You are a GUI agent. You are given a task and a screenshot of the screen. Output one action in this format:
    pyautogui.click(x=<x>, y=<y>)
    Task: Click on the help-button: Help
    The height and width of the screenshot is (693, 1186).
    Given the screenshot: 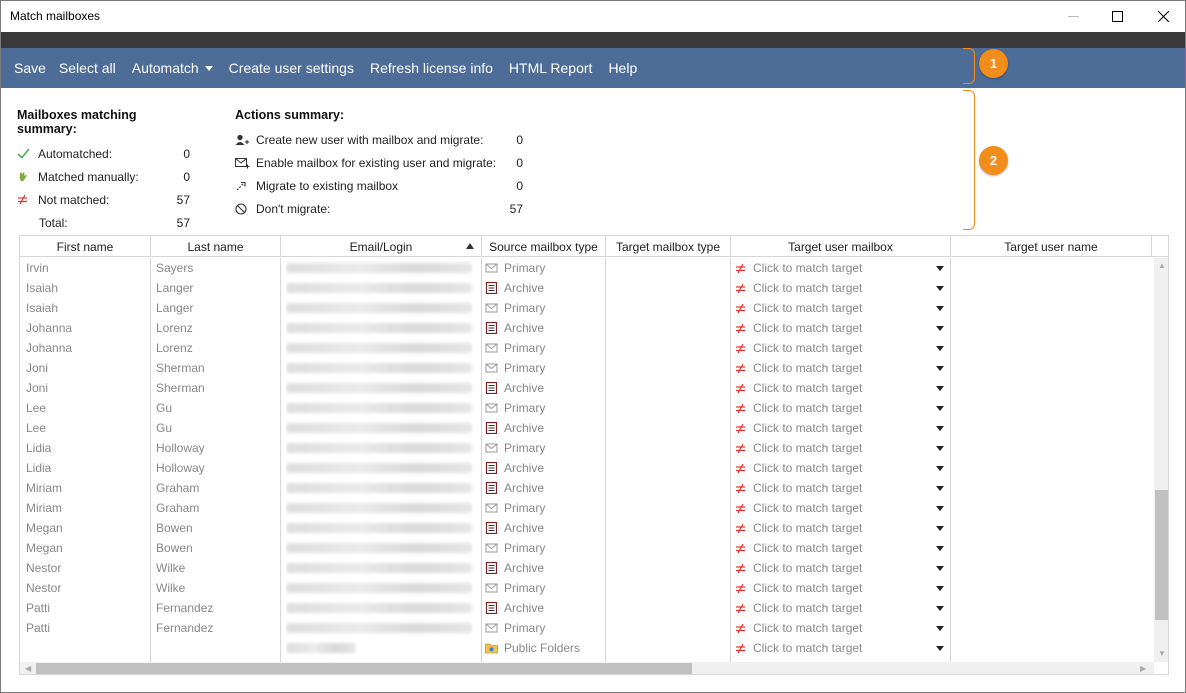 What is the action you would take?
    pyautogui.click(x=622, y=68)
    